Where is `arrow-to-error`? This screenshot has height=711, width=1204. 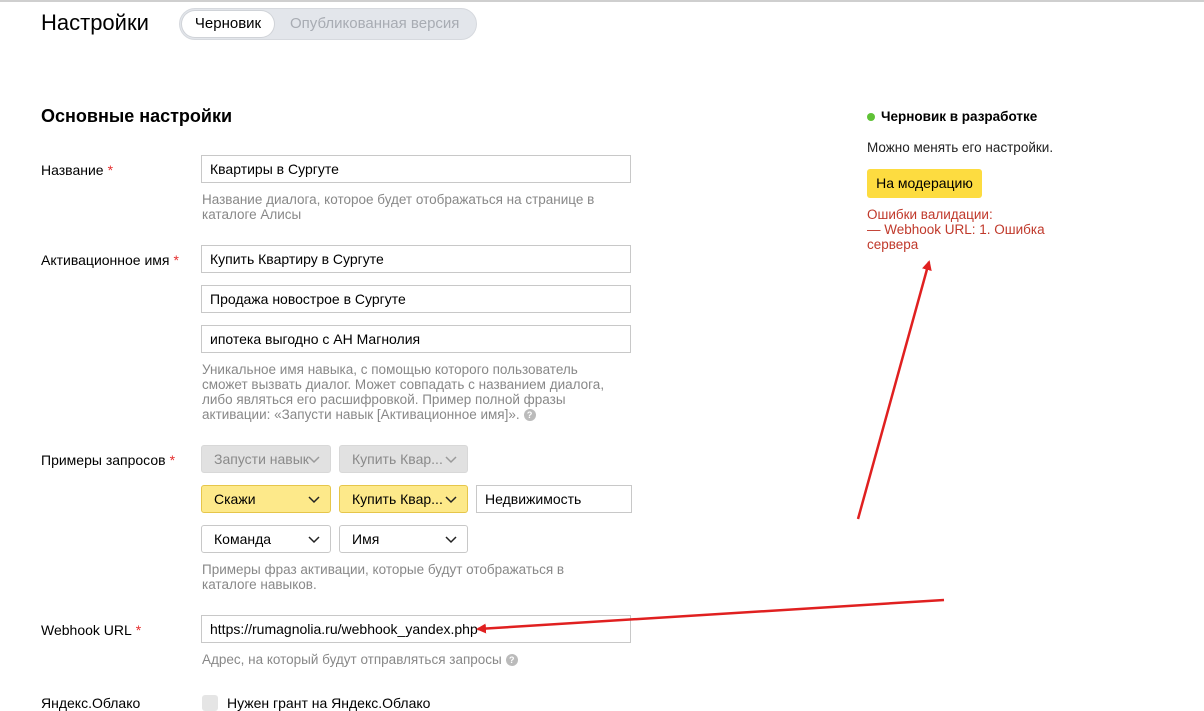
arrow-to-error is located at coordinates (894, 390).